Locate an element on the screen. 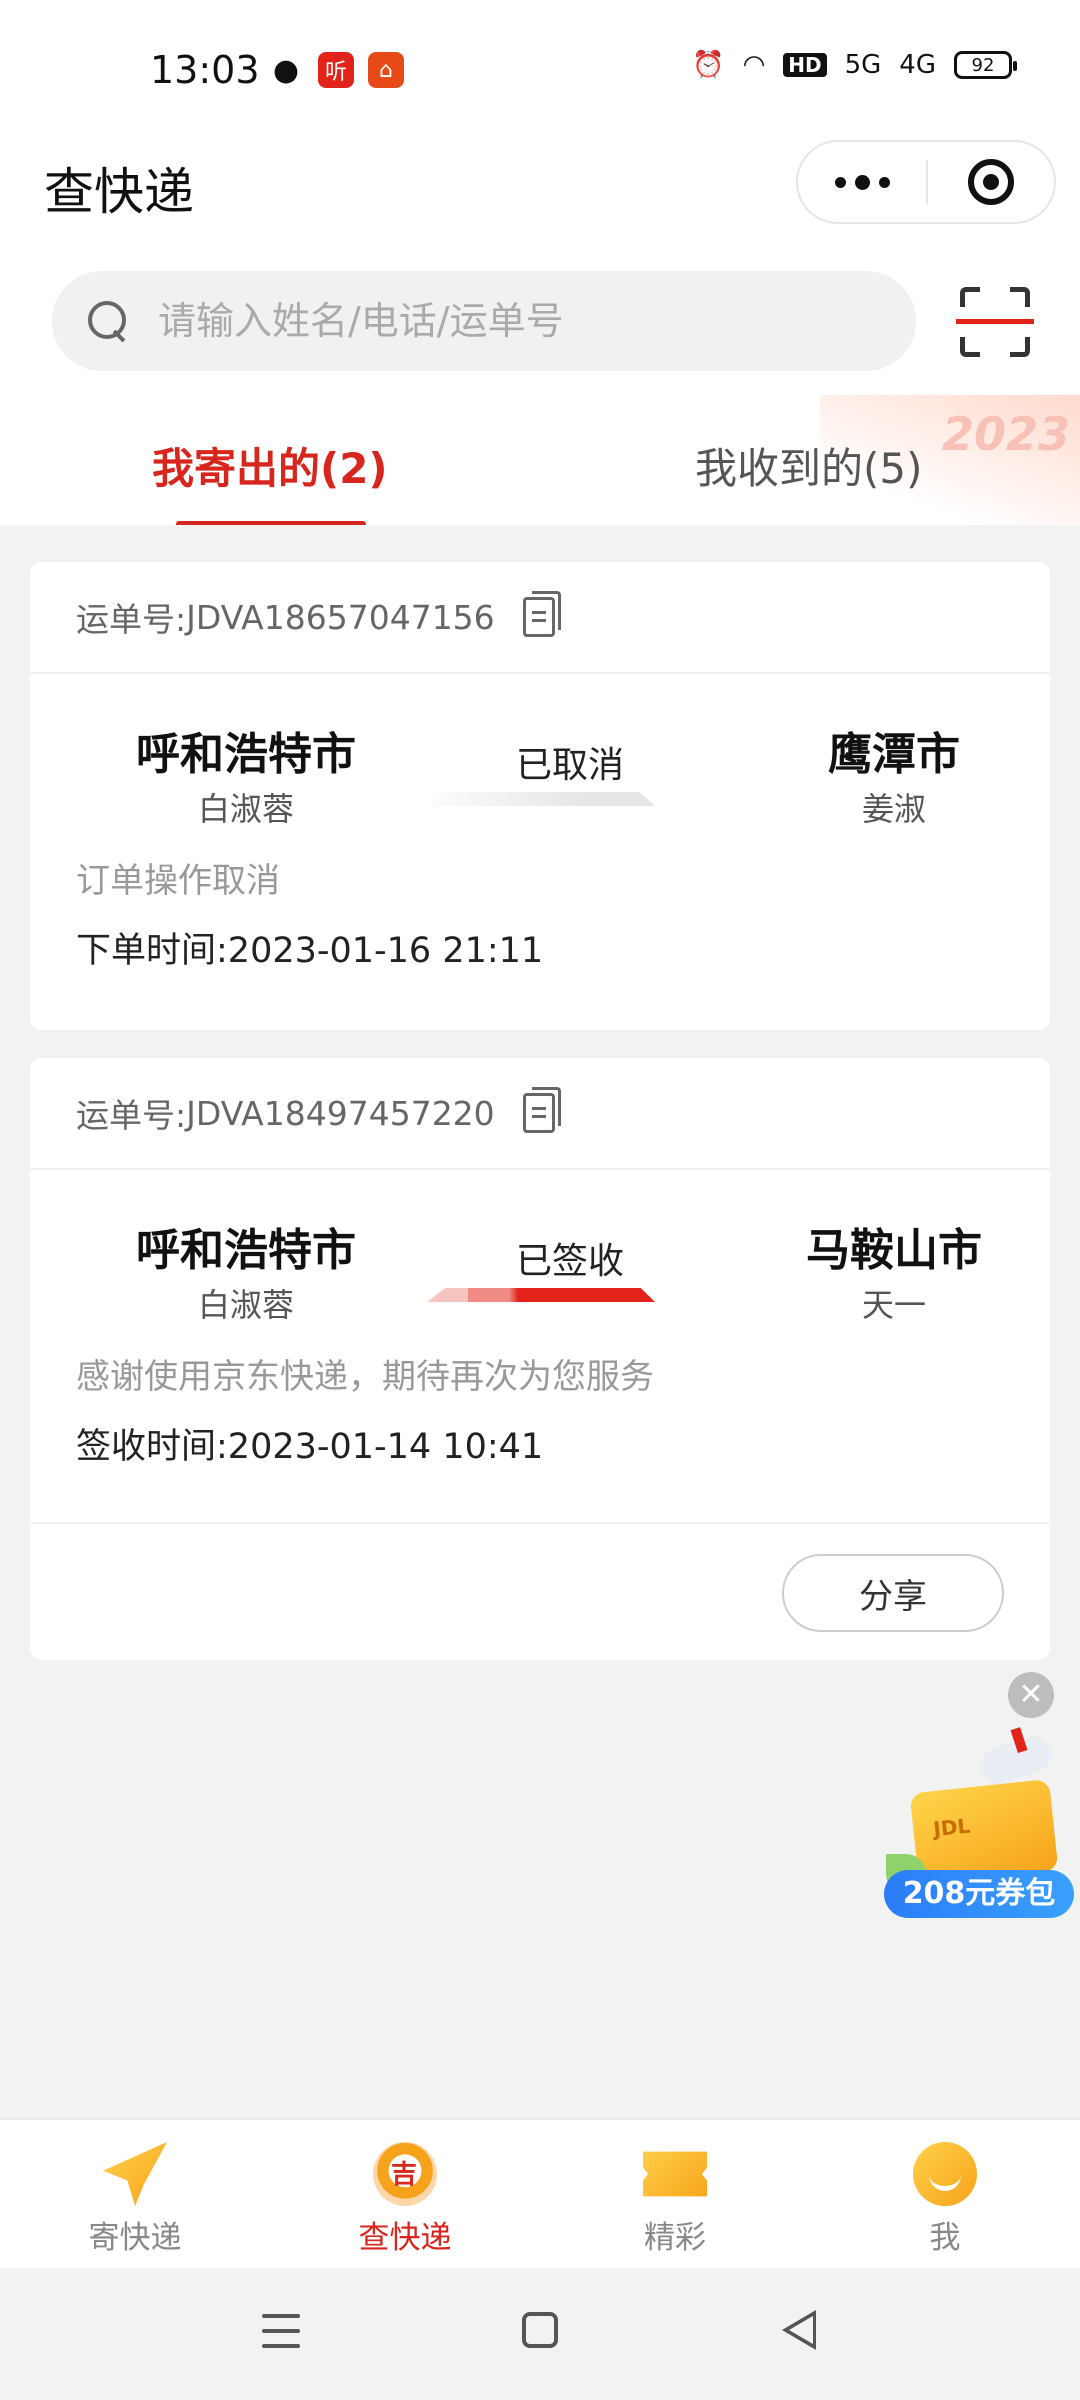 Image resolution: width=1080 pixels, height=2400 pixels. destination-city: 马鞍山市 is located at coordinates (894, 1250).